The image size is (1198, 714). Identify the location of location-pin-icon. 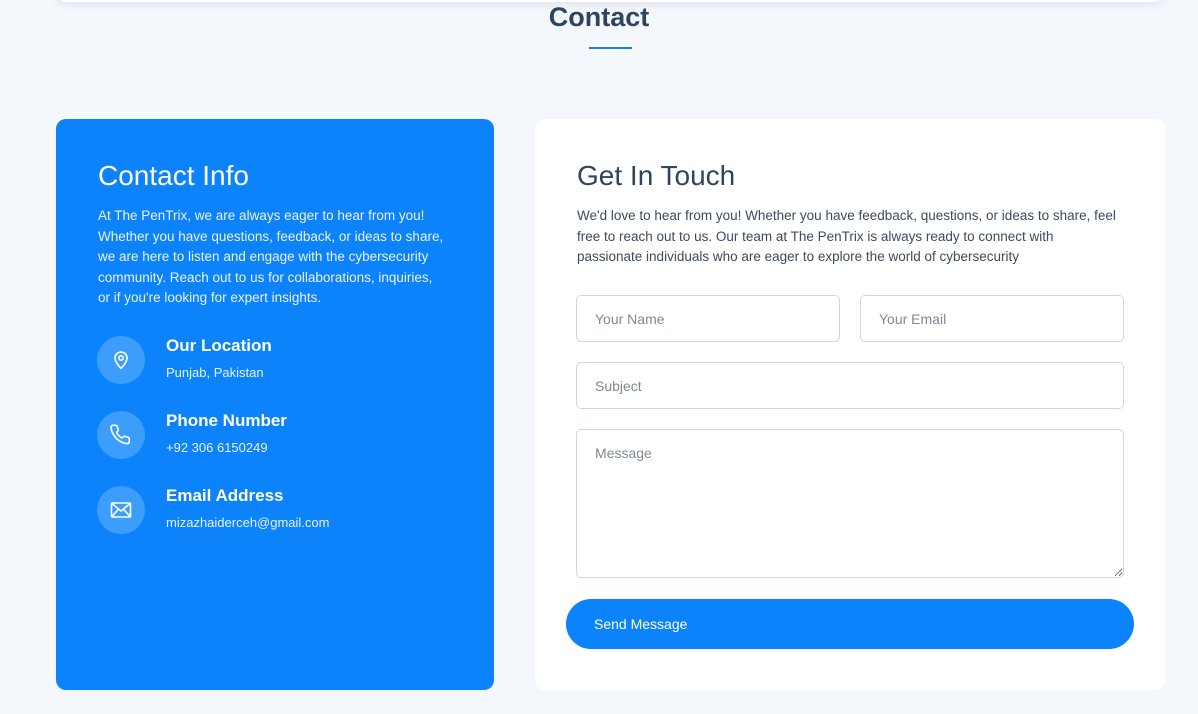
(121, 360).